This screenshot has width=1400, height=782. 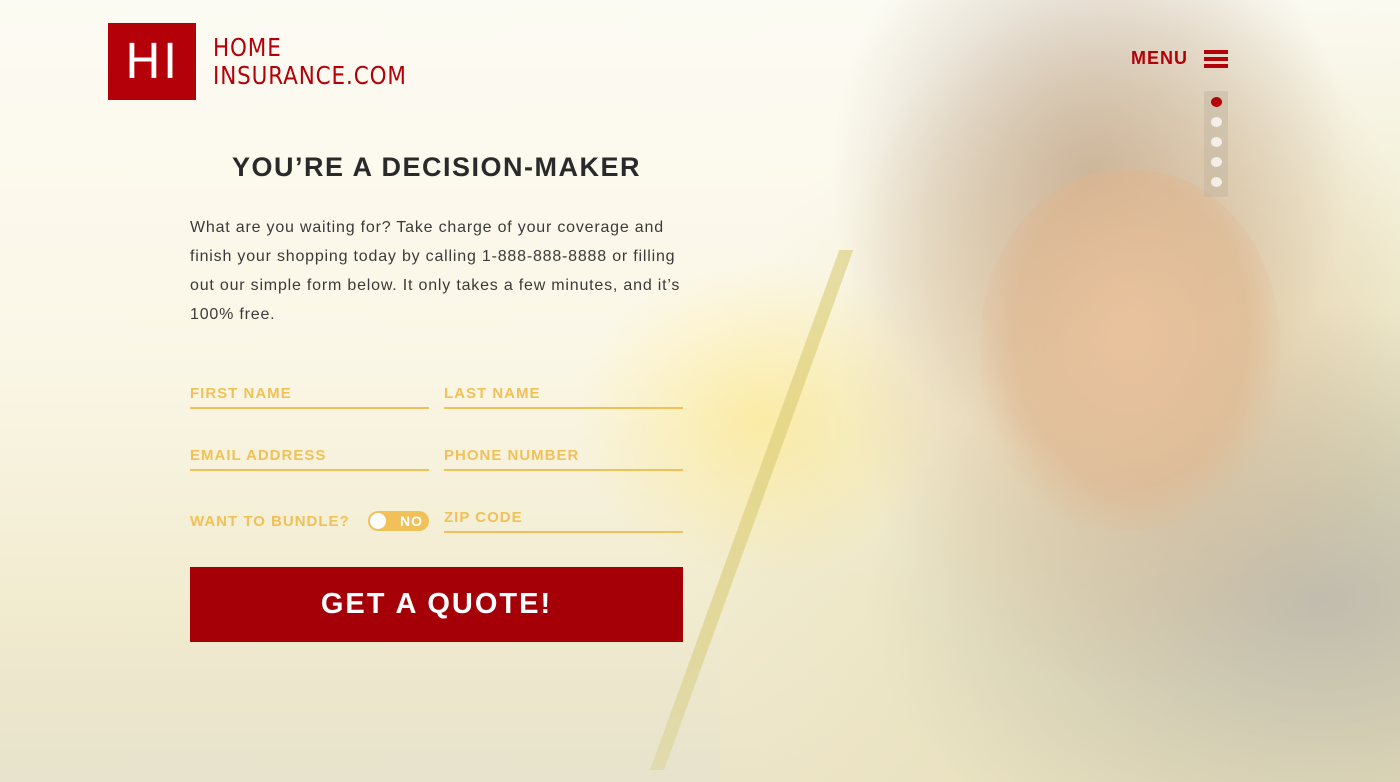 What do you see at coordinates (309, 394) in the screenshot?
I see `first-name-input` at bounding box center [309, 394].